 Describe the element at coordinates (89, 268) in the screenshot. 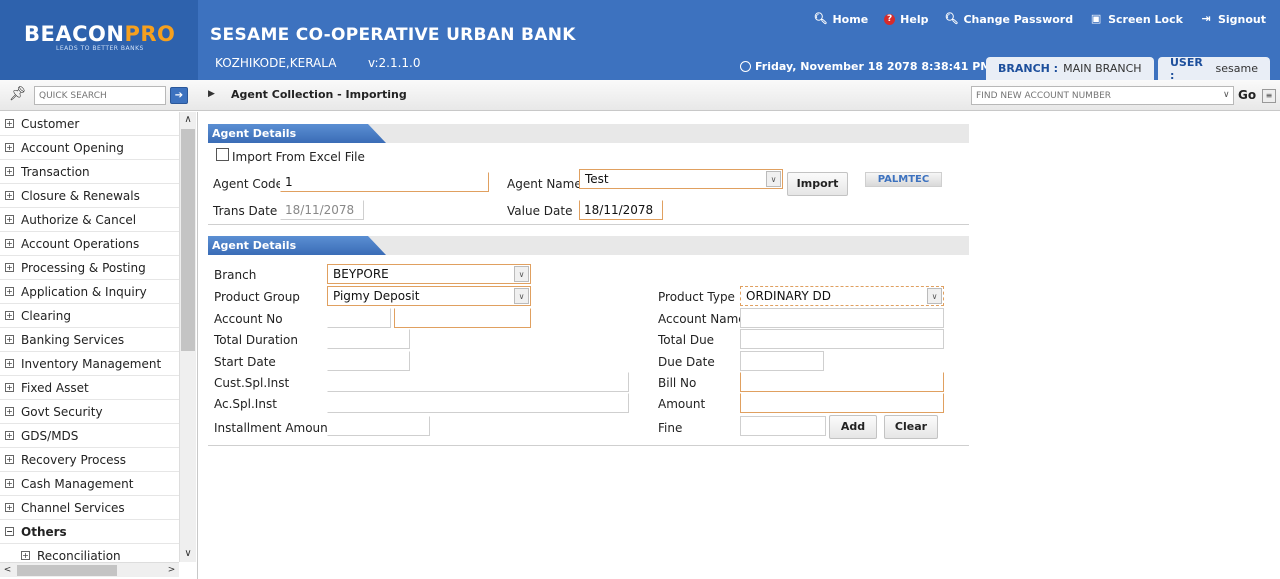

I see `sidebar-item-processing-posting: + Processing & Posting` at that location.